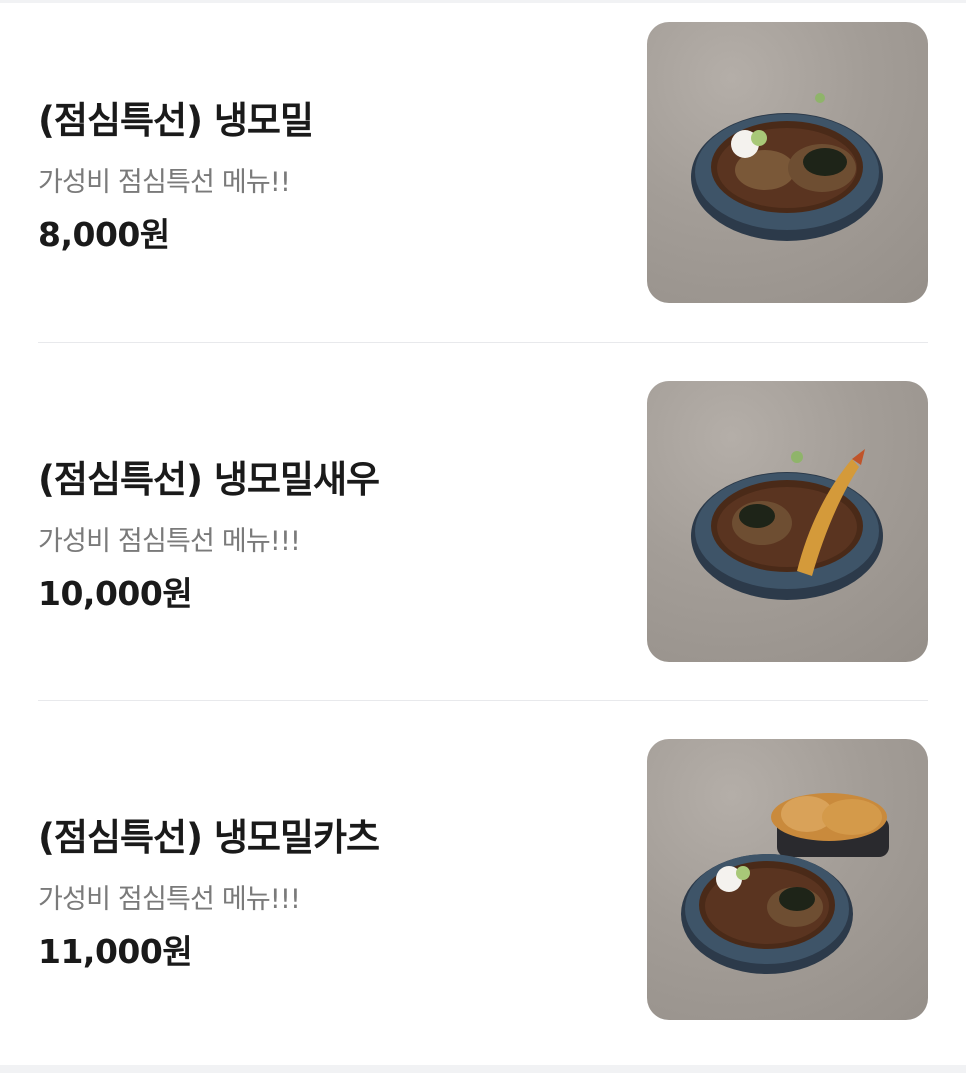  I want to click on cold-soba-bowl-image, so click(787, 162).